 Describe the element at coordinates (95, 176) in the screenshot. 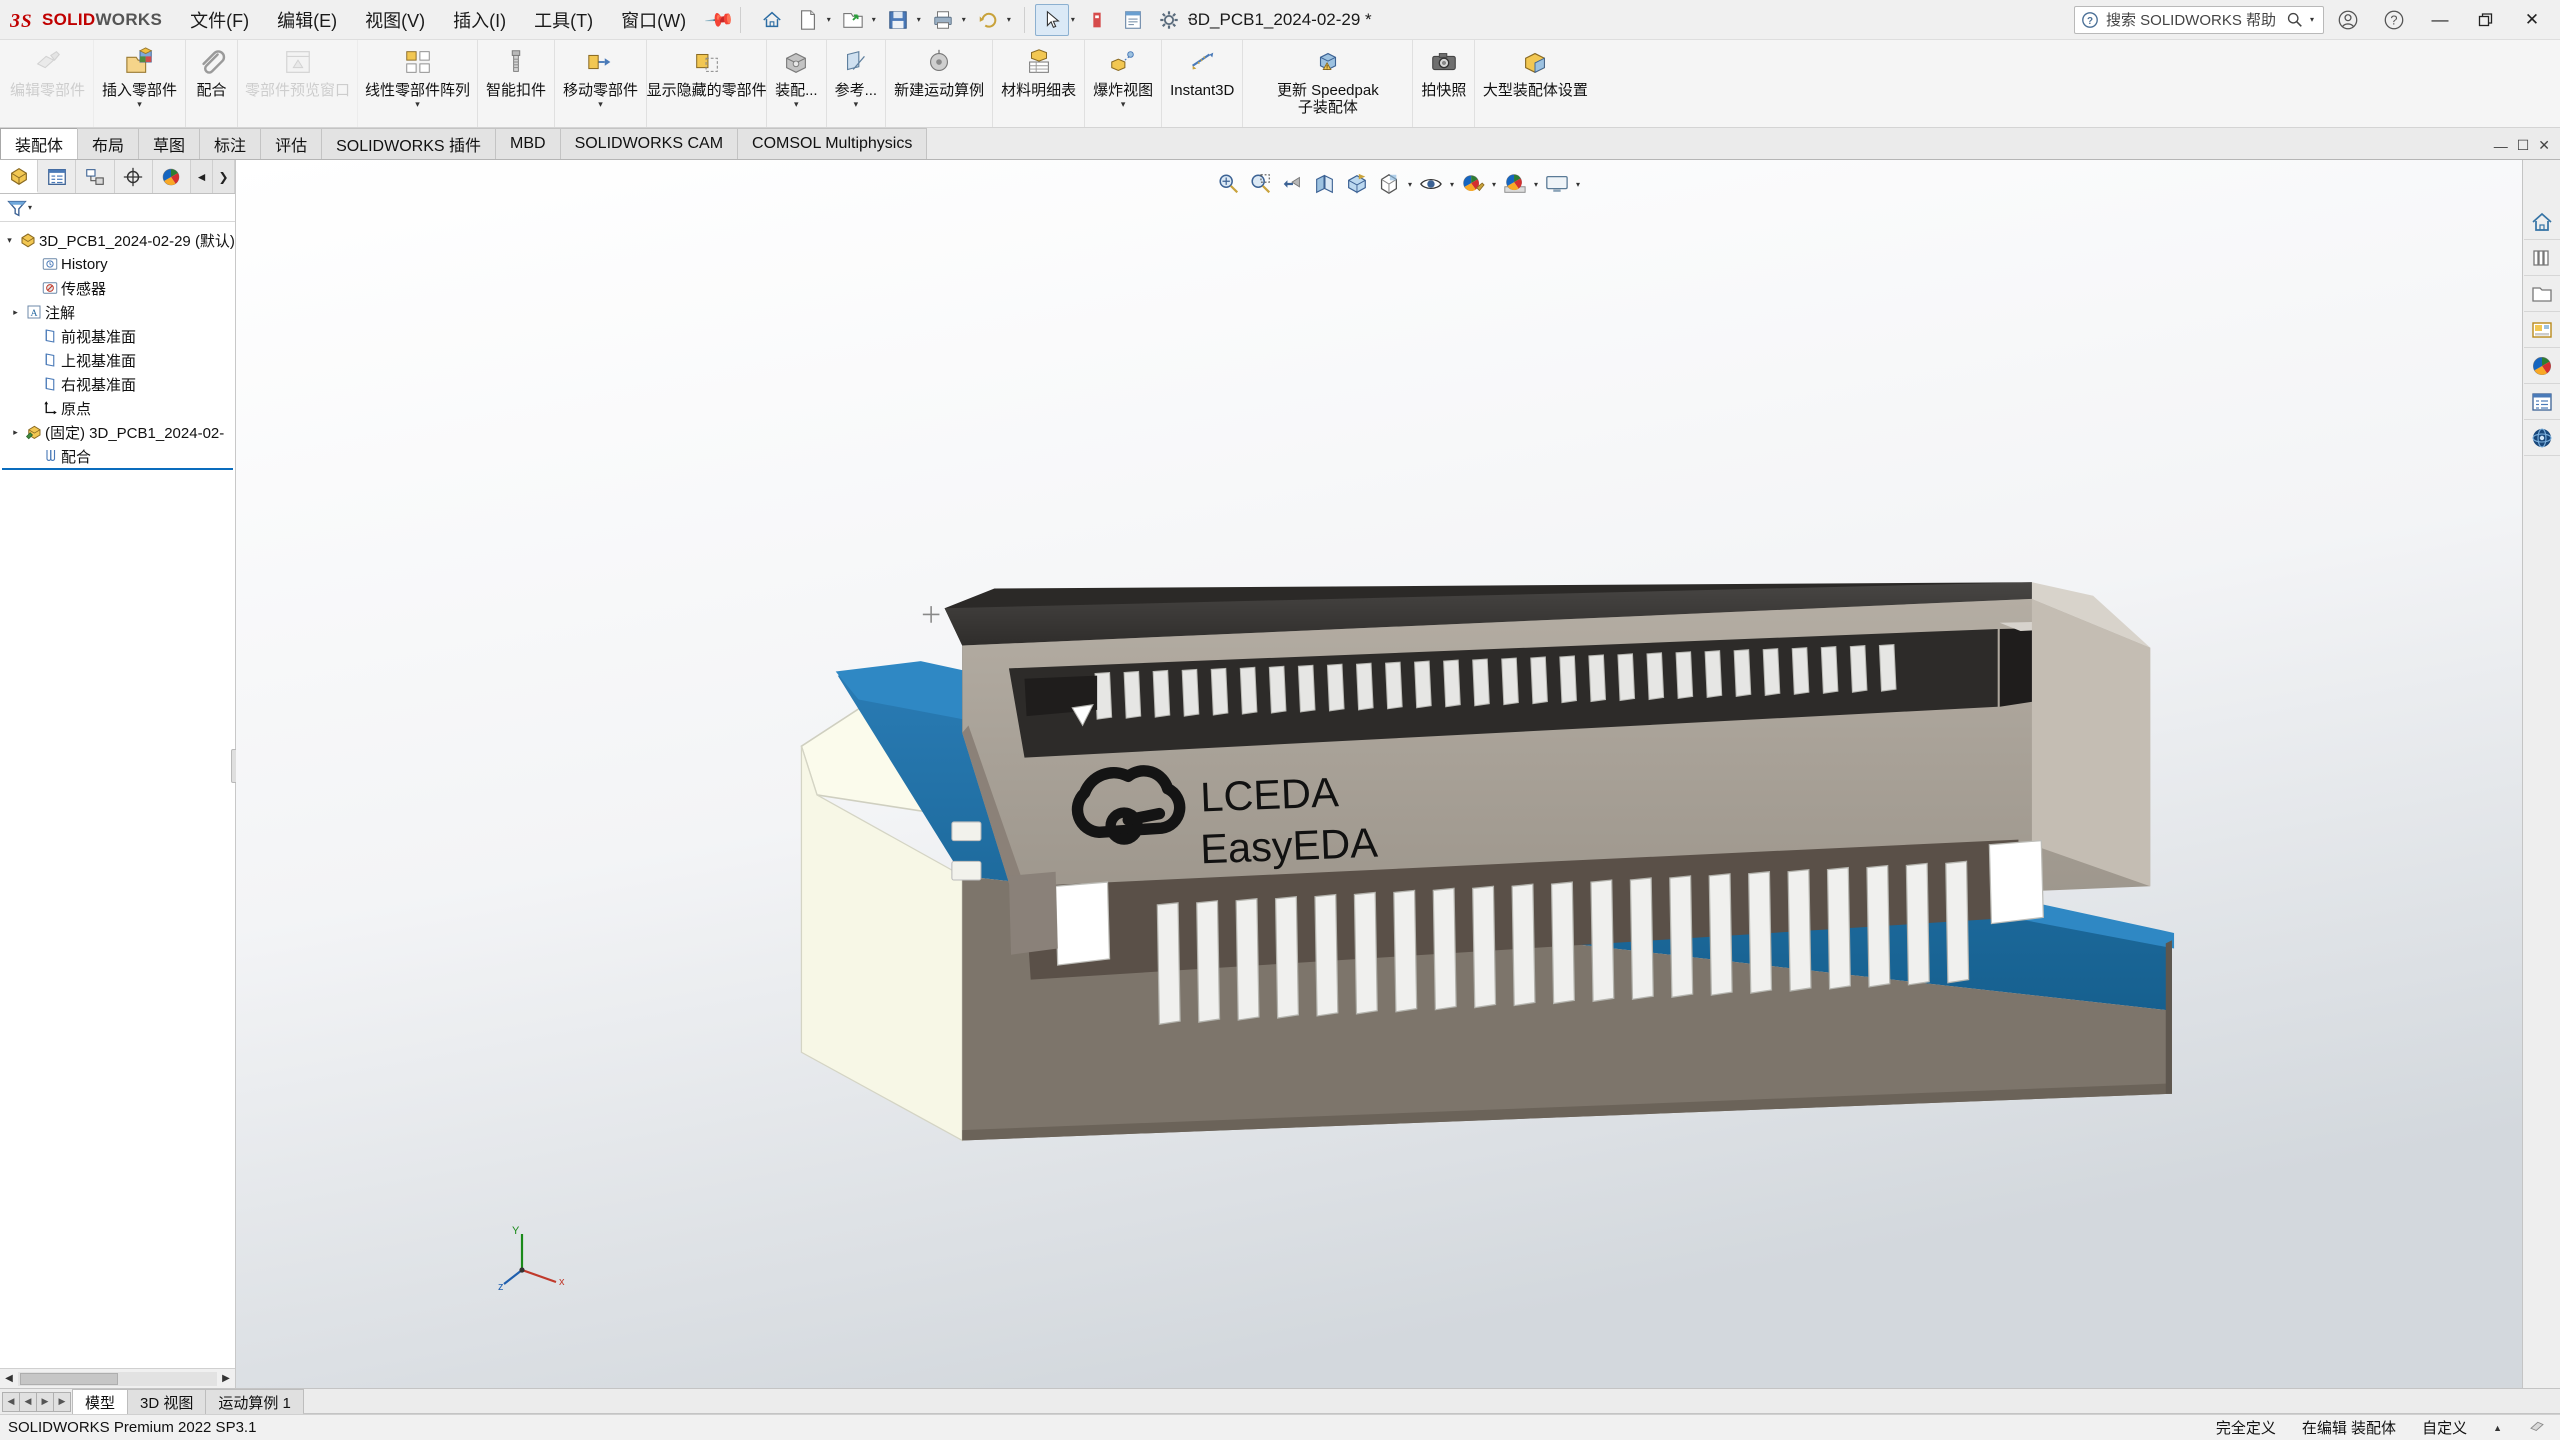

I see `tab-configuration-manager` at that location.